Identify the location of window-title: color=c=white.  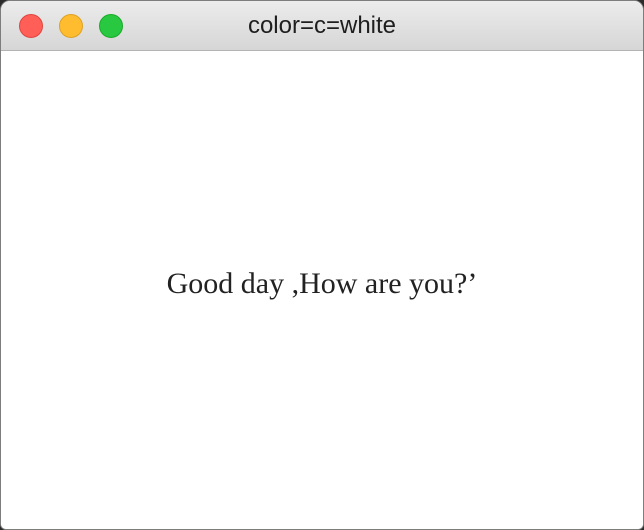
(322, 25).